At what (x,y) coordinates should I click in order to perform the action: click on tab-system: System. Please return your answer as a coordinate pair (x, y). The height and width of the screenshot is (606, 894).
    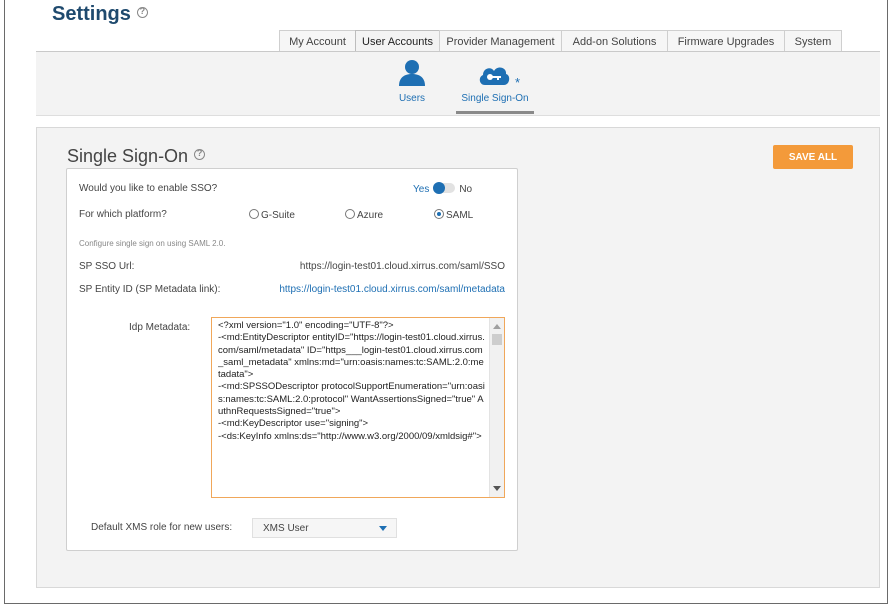
    Looking at the image, I should click on (813, 41).